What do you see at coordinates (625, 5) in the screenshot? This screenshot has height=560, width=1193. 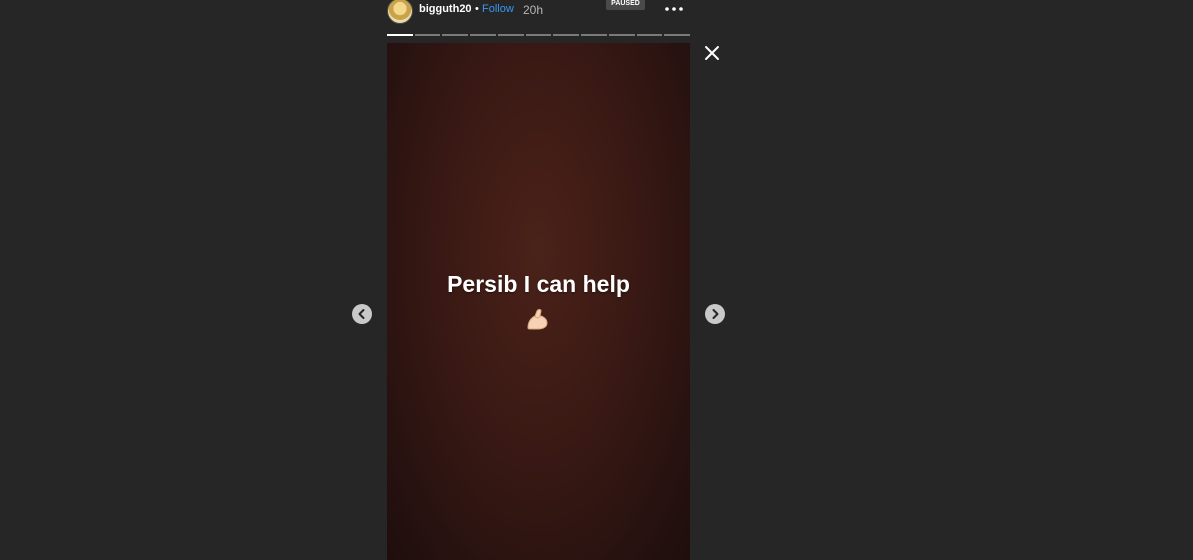 I see `paused-badge: PAUSED` at bounding box center [625, 5].